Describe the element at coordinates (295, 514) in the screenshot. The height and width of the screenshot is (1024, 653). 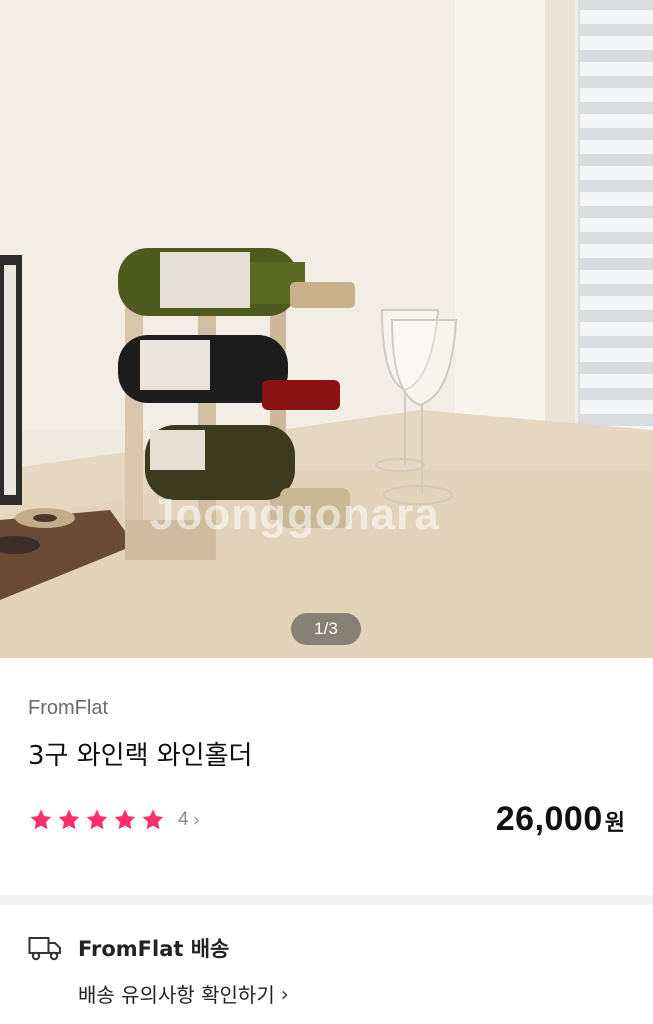
I see `watermark-text: Joonggonara` at that location.